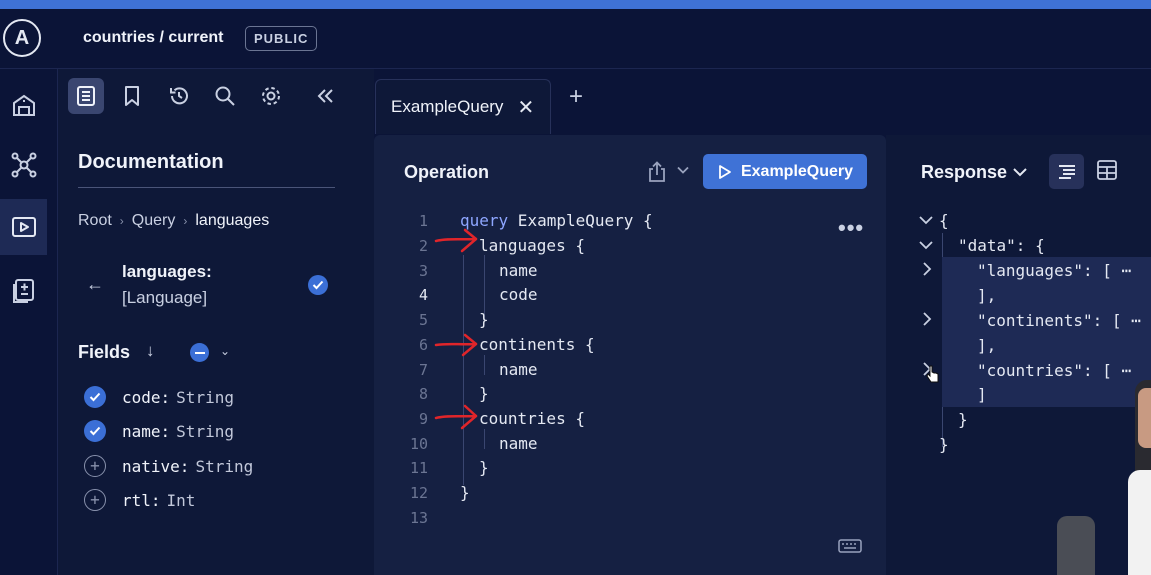  What do you see at coordinates (164, 298) in the screenshot?
I see `field-type: [Language]` at bounding box center [164, 298].